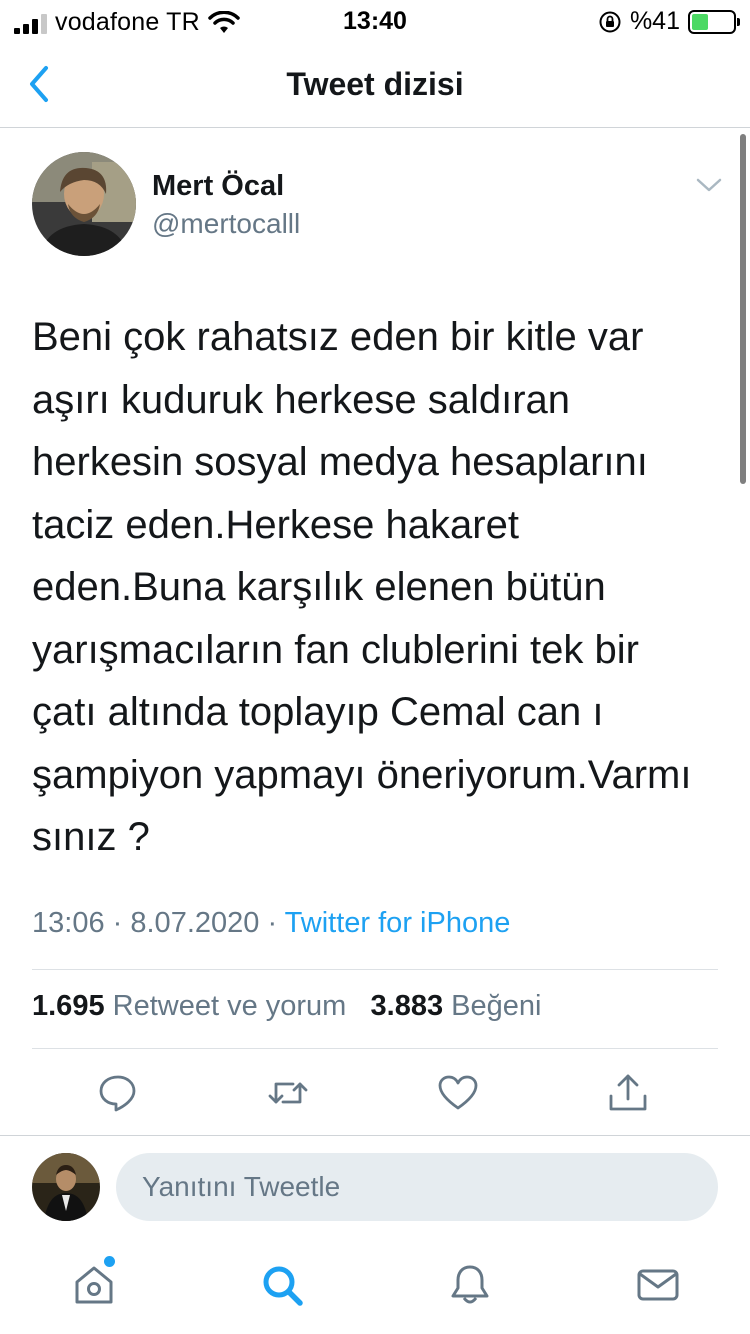 The image size is (750, 1334). Describe the element at coordinates (218, 186) in the screenshot. I see `author-name: Mert Öcal` at that location.